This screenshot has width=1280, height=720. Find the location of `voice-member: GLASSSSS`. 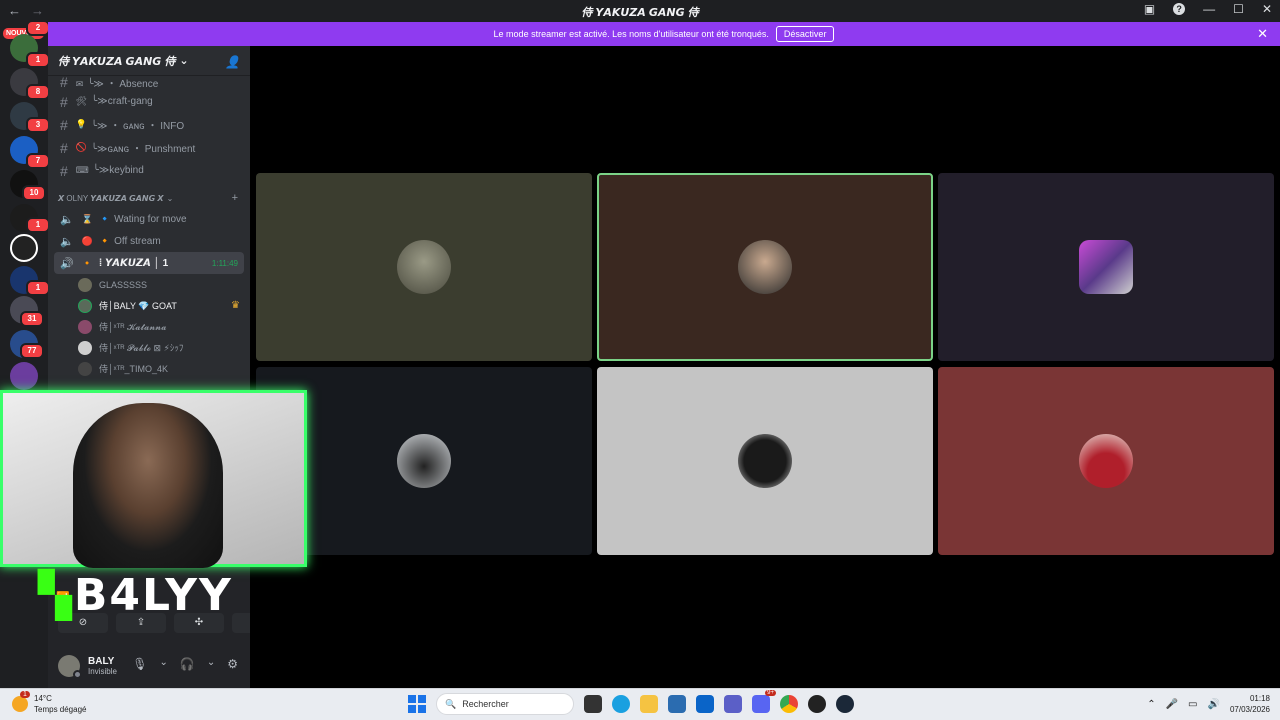

voice-member: GLASSSSS is located at coordinates (149, 284).